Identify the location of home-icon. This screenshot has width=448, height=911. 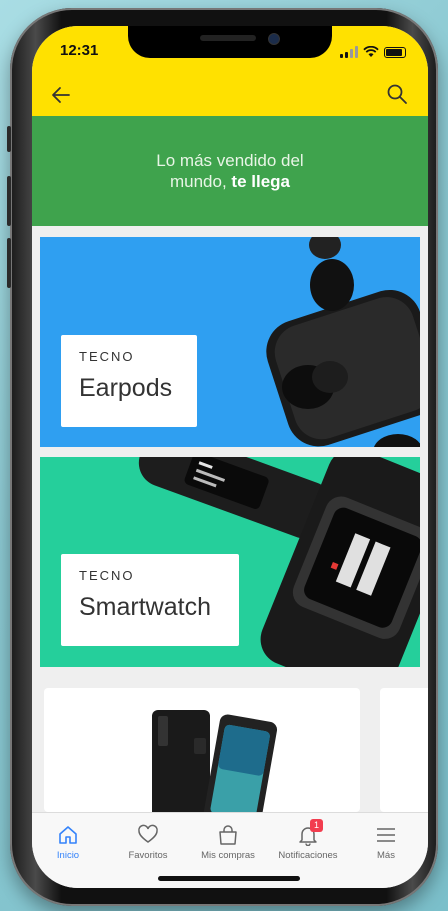
(68, 835).